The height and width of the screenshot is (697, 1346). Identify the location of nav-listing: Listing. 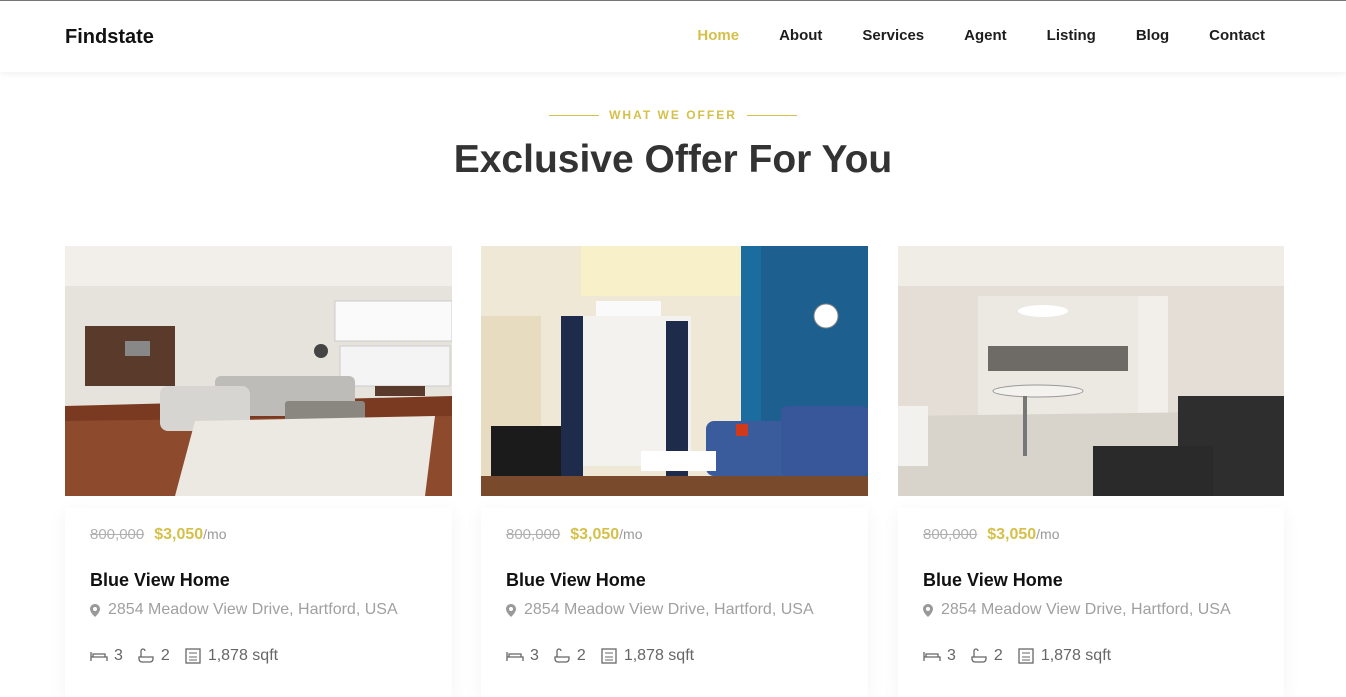
(1071, 35).